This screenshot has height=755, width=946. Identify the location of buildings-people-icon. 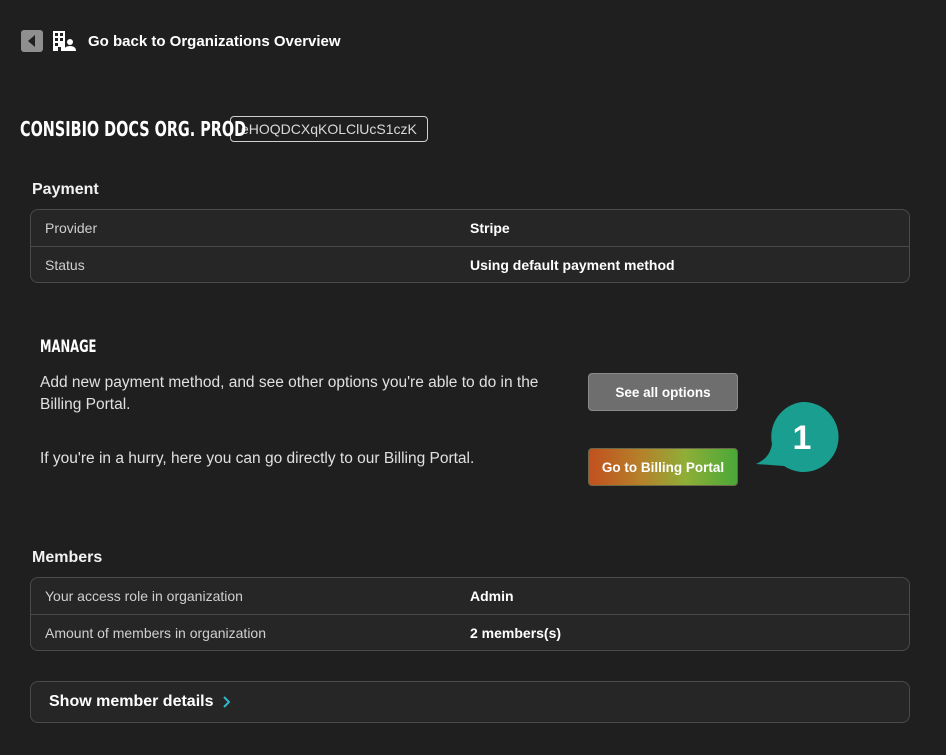
(64, 41).